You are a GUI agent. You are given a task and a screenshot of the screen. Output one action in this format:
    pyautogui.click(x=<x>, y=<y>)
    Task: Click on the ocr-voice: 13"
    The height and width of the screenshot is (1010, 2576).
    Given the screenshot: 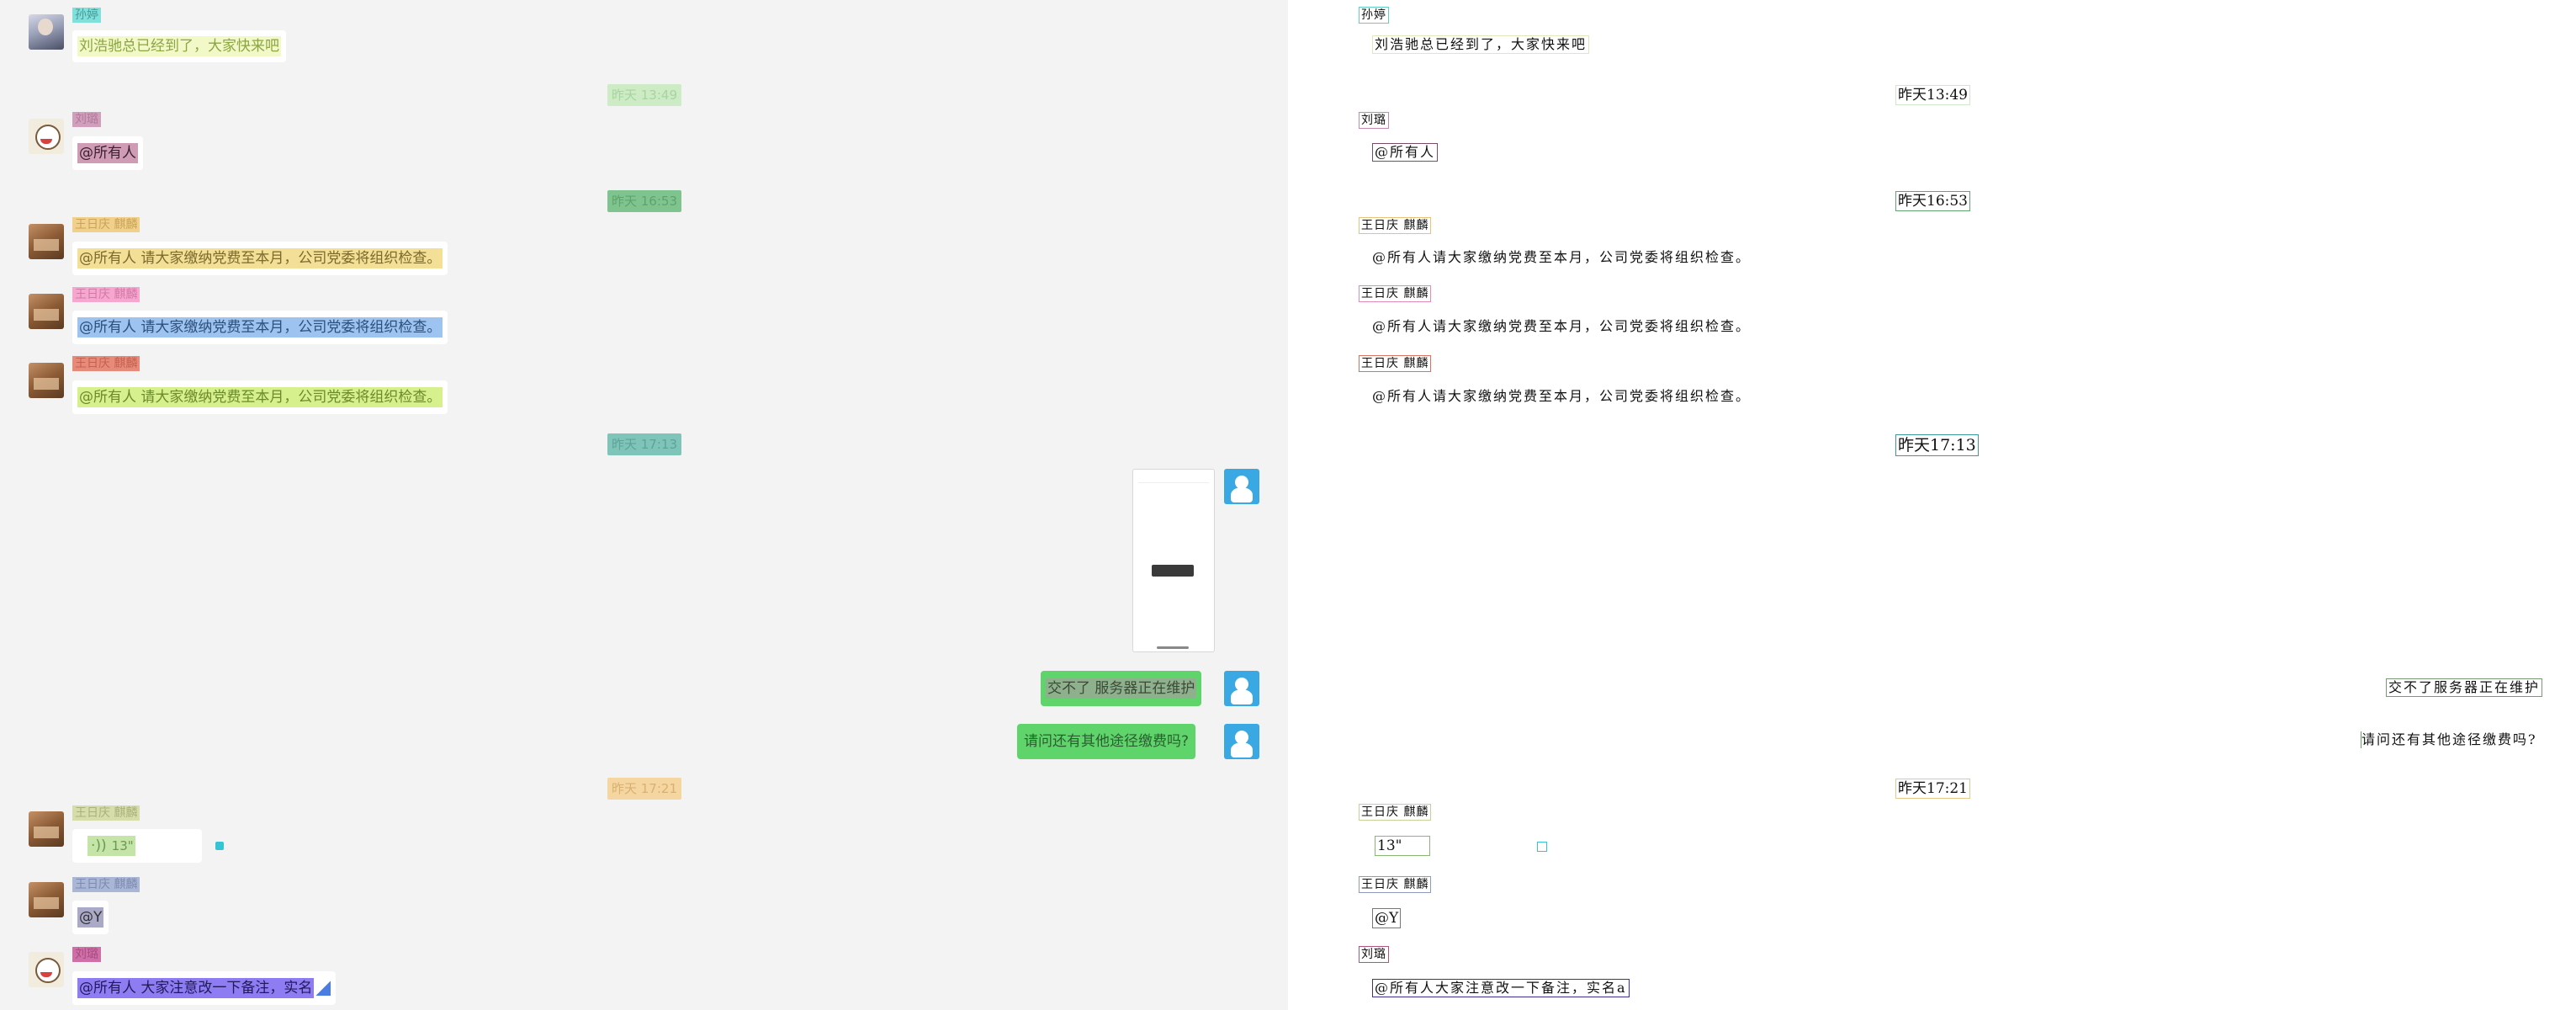 What is the action you would take?
    pyautogui.click(x=1402, y=846)
    